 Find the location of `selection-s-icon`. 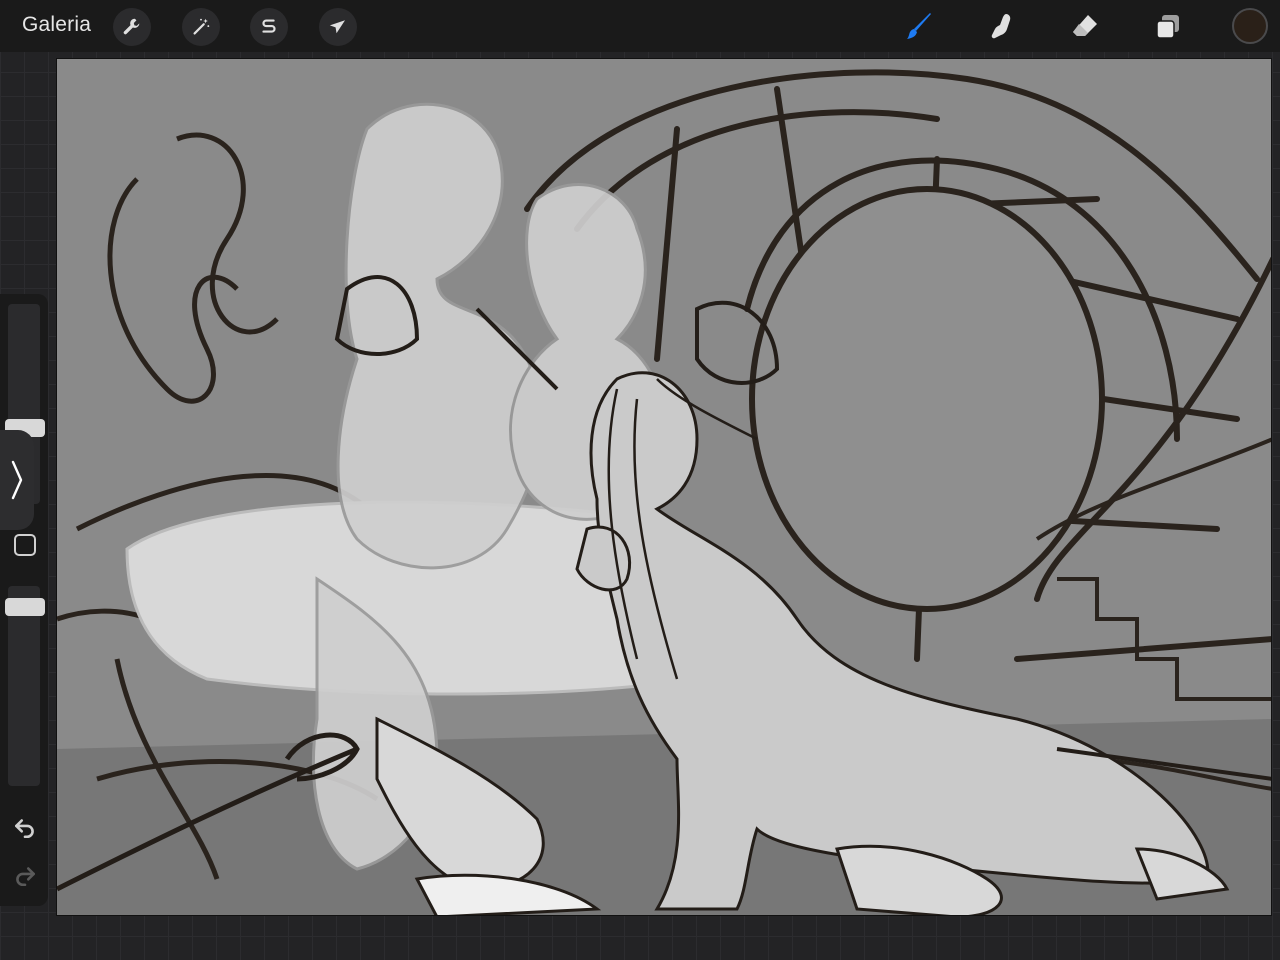

selection-s-icon is located at coordinates (269, 26).